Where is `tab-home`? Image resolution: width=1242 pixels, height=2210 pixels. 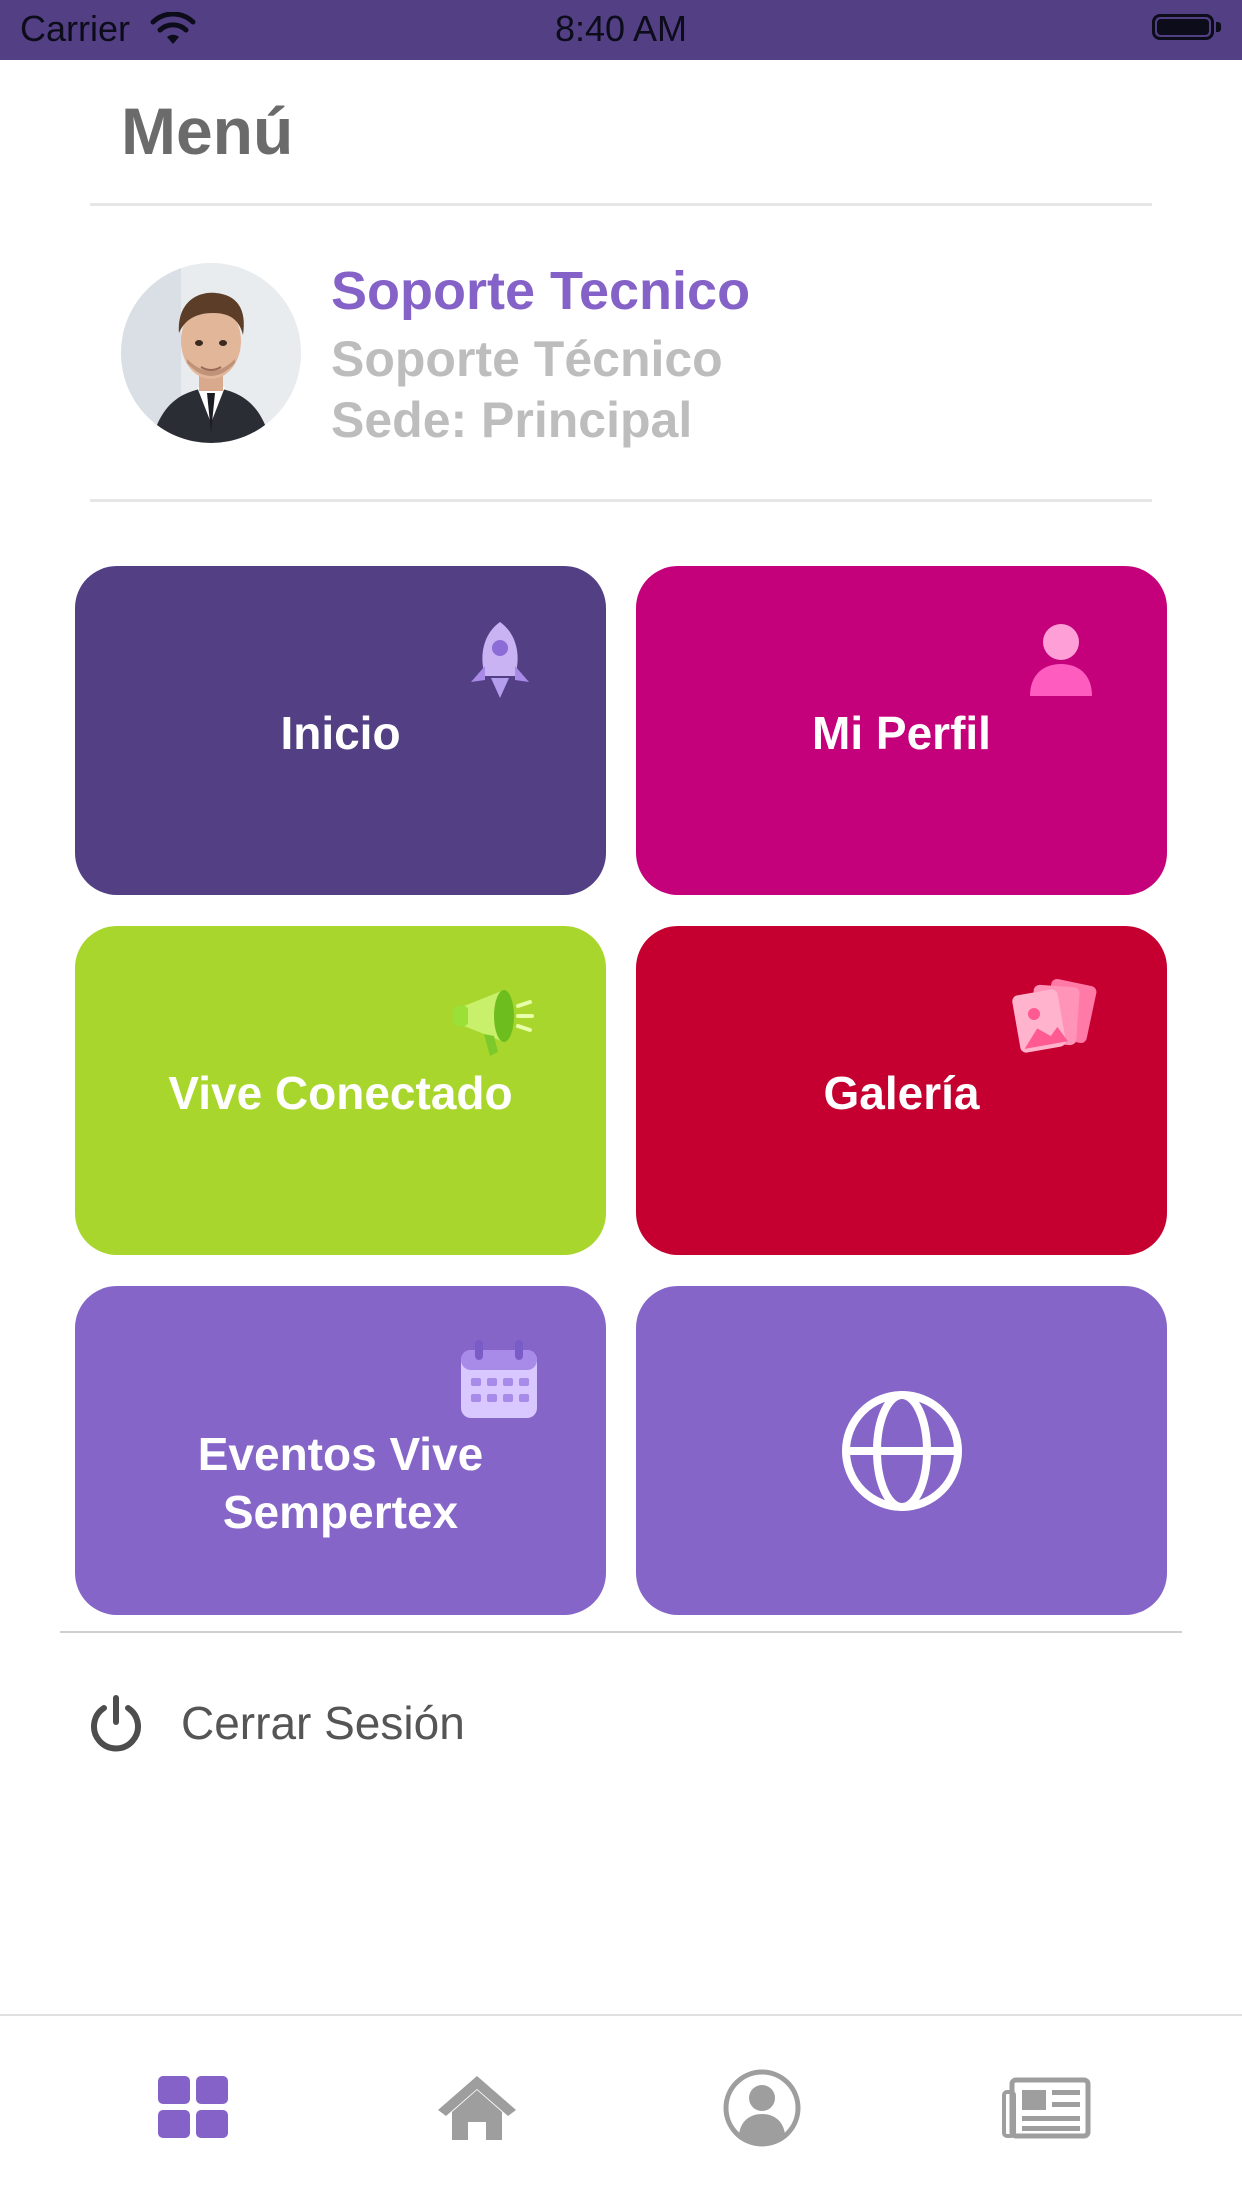
tab-home is located at coordinates (477, 2106).